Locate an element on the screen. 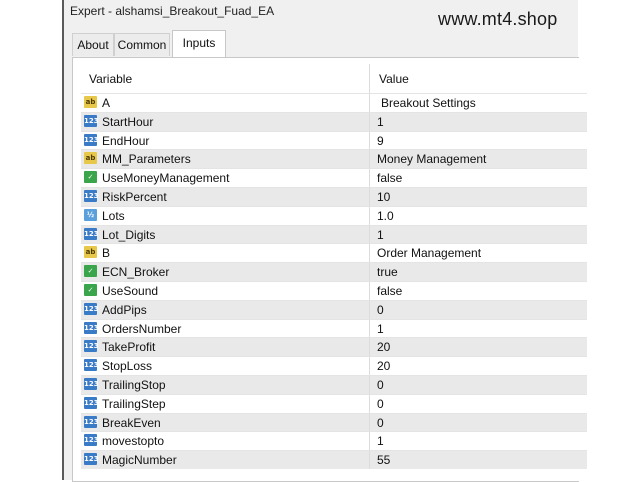 The height and width of the screenshot is (482, 640). variable-name: A is located at coordinates (106, 103).